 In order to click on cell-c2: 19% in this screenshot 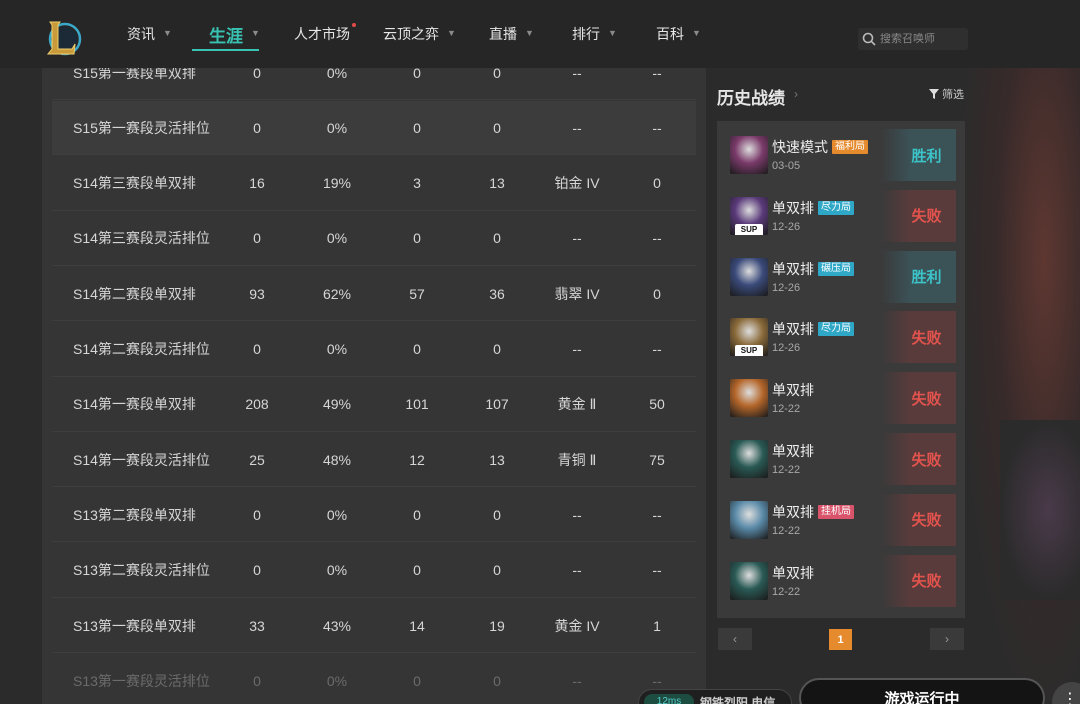, I will do `click(337, 183)`.